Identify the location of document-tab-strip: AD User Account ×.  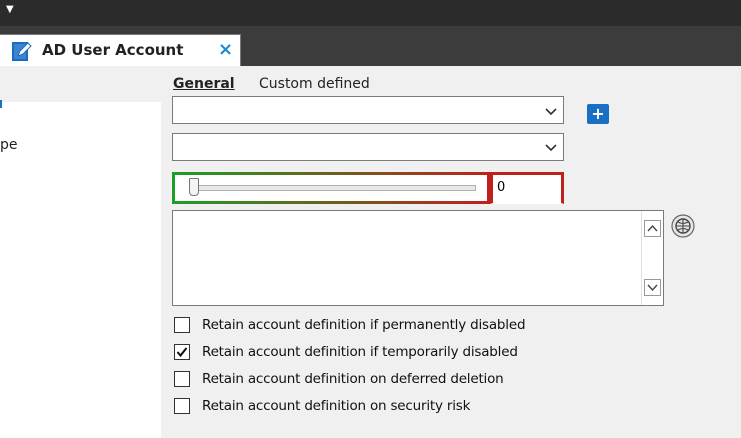
(370, 46).